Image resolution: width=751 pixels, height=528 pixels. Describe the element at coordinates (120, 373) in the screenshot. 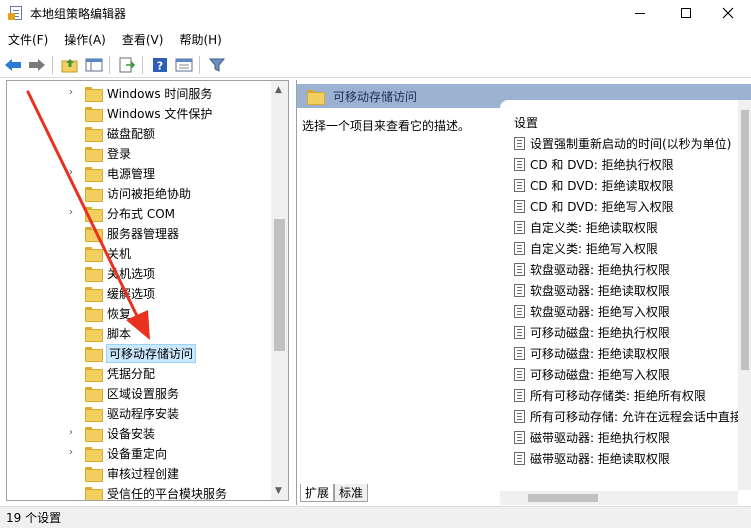

I see `tree-item: 凭据分配` at that location.